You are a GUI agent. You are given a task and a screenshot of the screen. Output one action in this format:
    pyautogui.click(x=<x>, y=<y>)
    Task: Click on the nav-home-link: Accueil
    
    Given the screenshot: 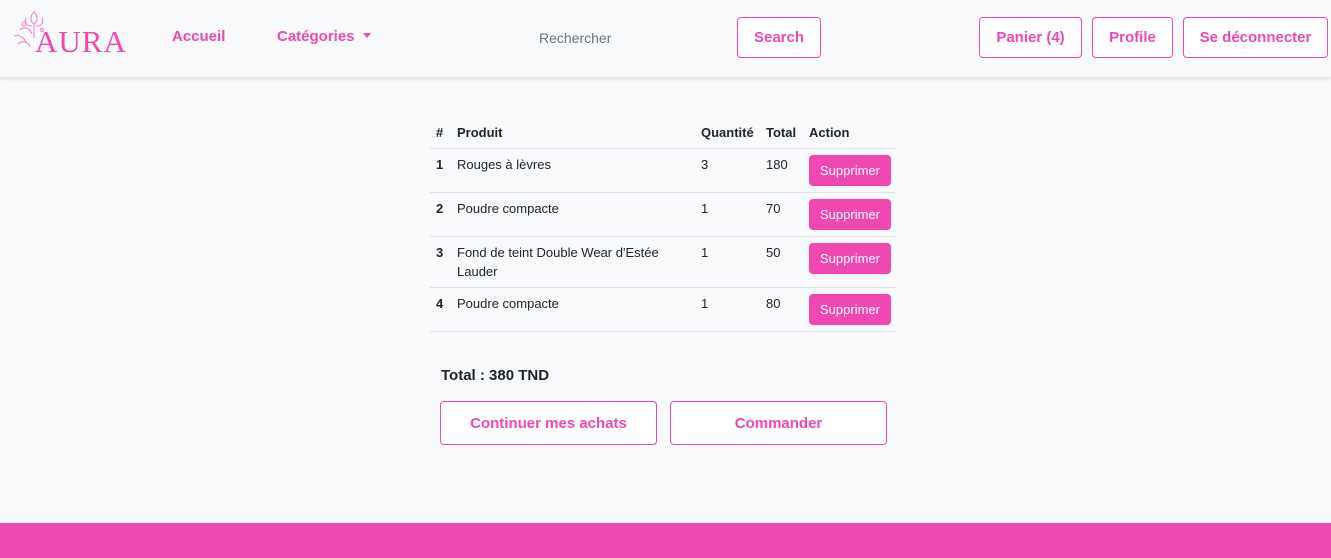 What is the action you would take?
    pyautogui.click(x=198, y=36)
    